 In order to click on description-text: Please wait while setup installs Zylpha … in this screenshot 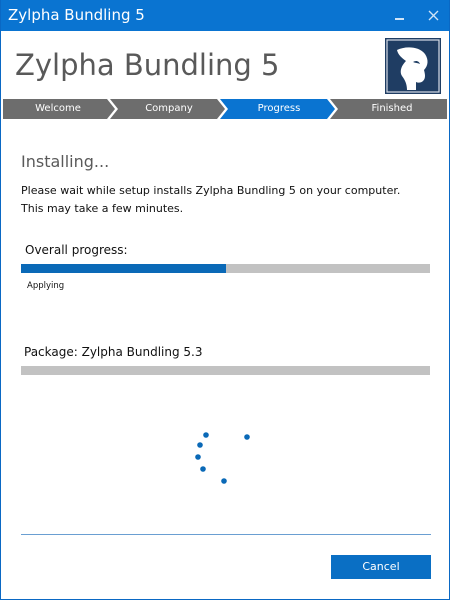, I will do `click(211, 199)`.